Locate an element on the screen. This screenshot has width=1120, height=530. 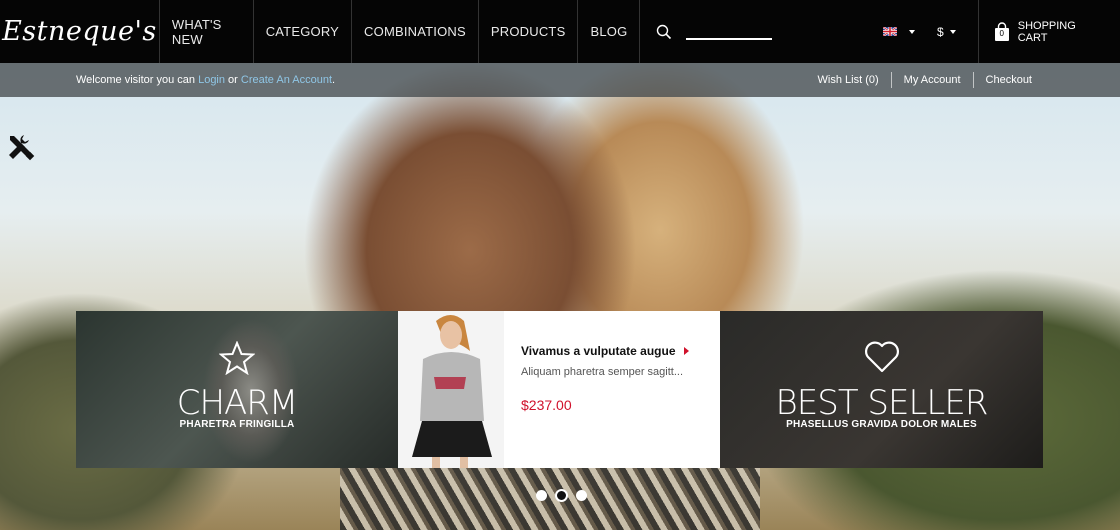
cart-count: 0 is located at coordinates (1001, 33).